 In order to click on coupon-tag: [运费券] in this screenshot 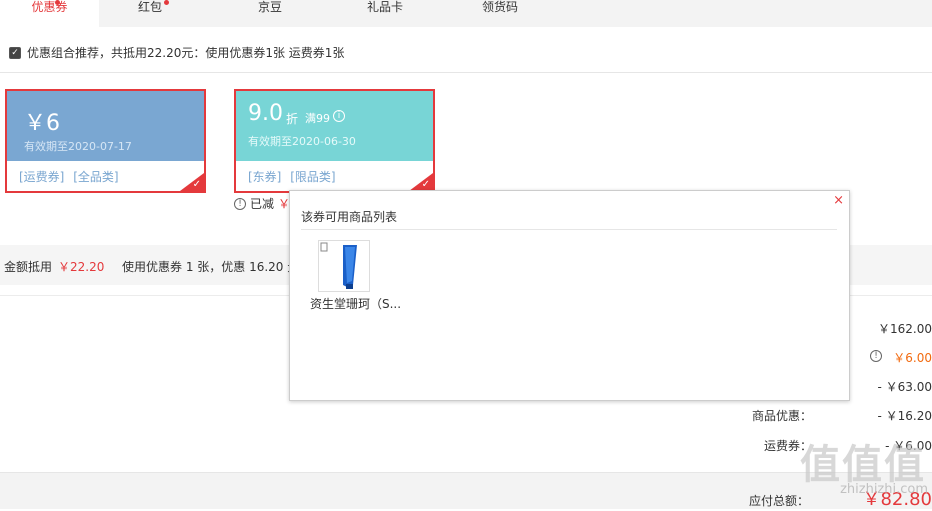, I will do `click(41, 177)`.